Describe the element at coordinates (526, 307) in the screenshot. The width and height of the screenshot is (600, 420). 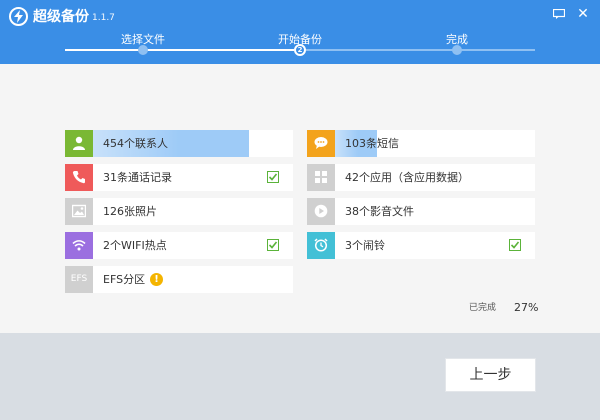
I see `progress-percent: 27%` at that location.